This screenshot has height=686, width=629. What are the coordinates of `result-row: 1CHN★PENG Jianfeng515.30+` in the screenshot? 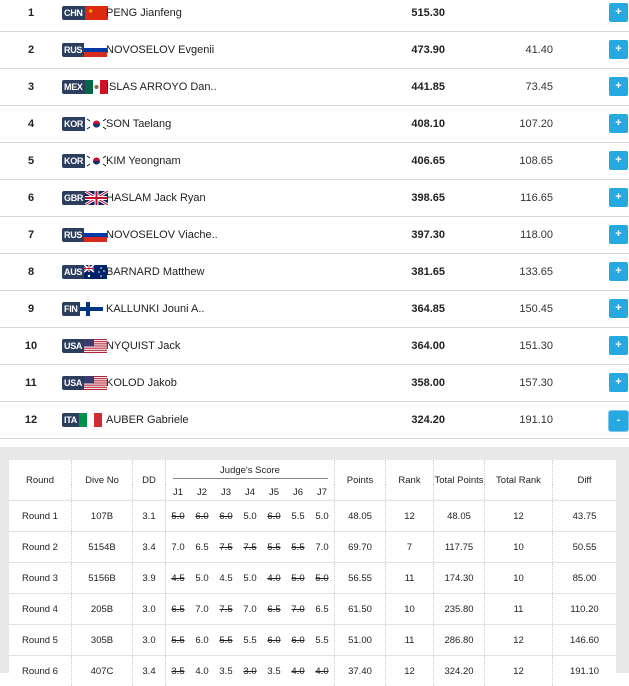 It's located at (314, 16).